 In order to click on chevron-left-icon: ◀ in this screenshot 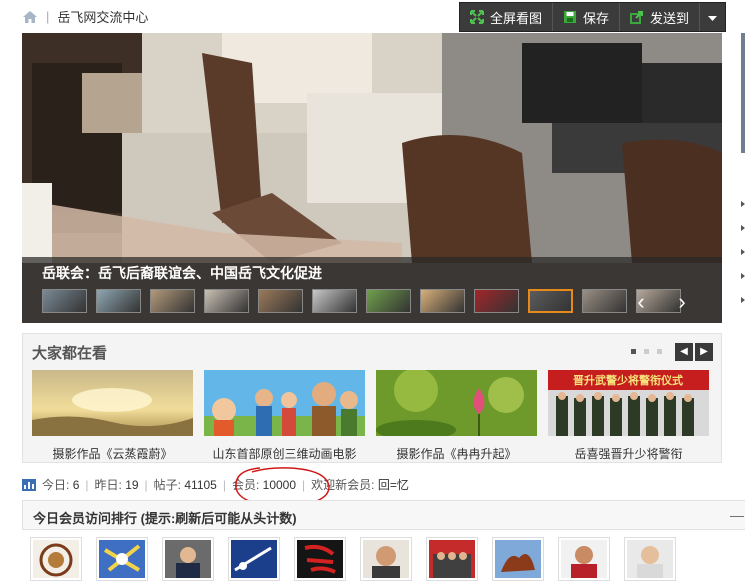, I will do `click(684, 352)`.